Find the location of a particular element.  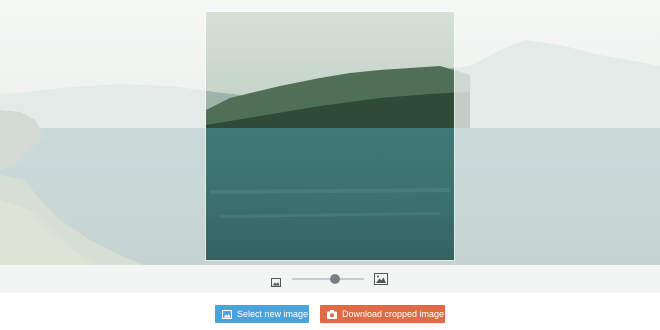

download-cropped-image-button: Download cropped image is located at coordinates (382, 314).